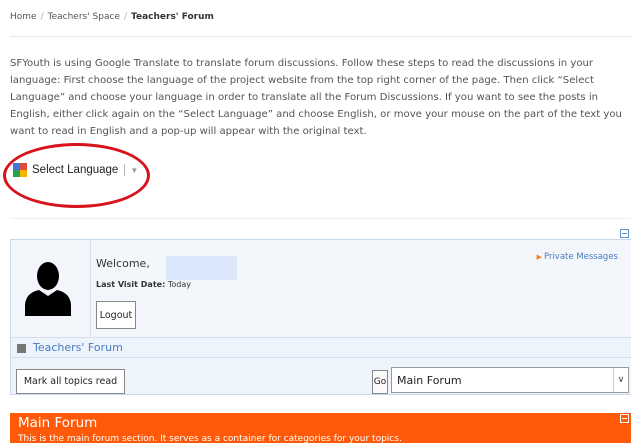  Describe the element at coordinates (78, 347) in the screenshot. I see `forum-title-link: Teachers' Forum` at that location.